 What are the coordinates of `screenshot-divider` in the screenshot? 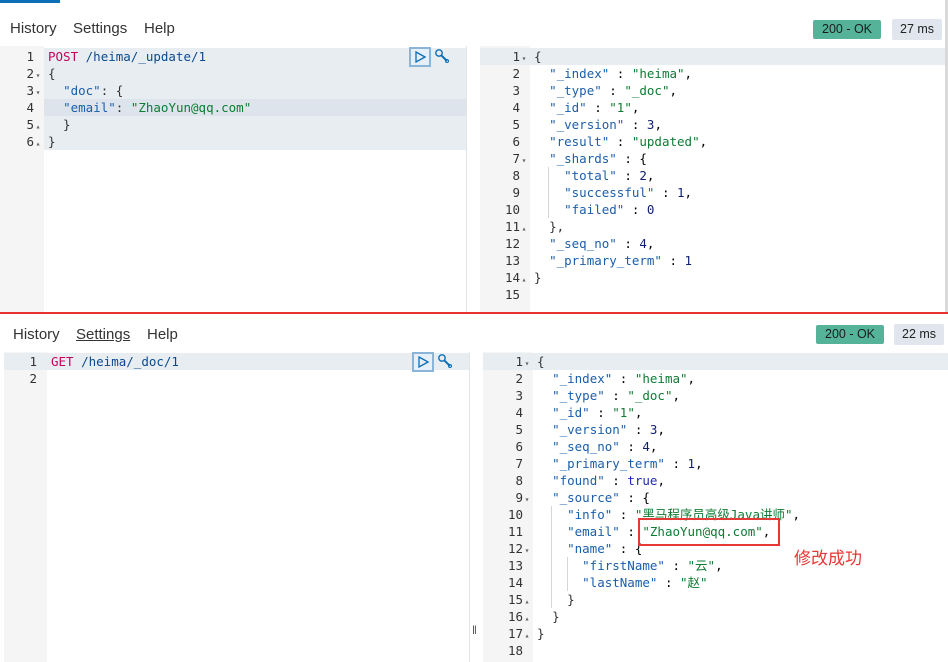 It's located at (474, 313).